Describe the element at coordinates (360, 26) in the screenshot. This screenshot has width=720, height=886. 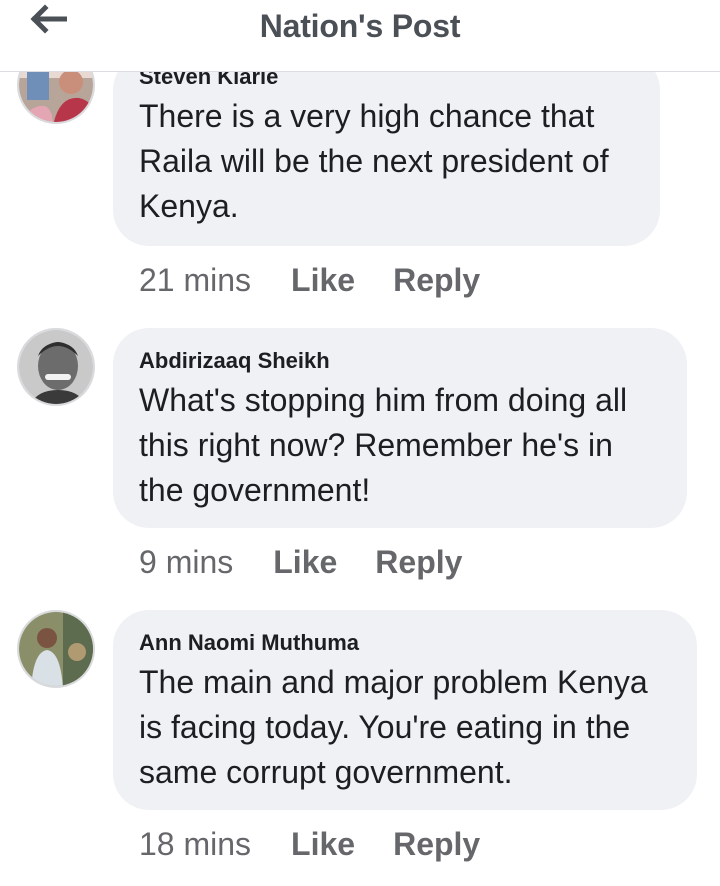
I see `page-title: Nation's Post` at that location.